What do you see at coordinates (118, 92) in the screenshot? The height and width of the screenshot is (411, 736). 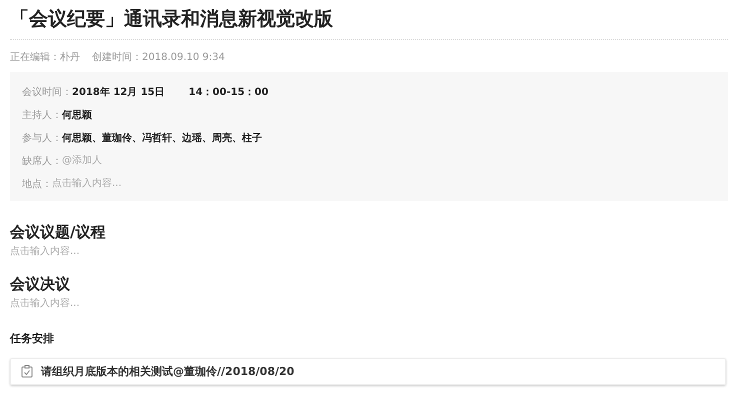 I see `field-value: 2018年 12月 15日` at bounding box center [118, 92].